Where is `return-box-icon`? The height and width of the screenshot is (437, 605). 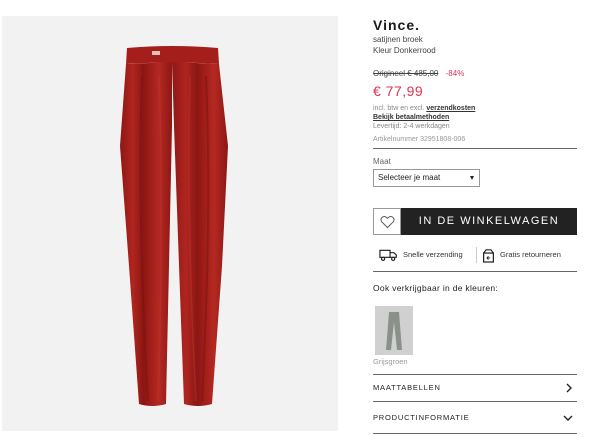 return-box-icon is located at coordinates (488, 255).